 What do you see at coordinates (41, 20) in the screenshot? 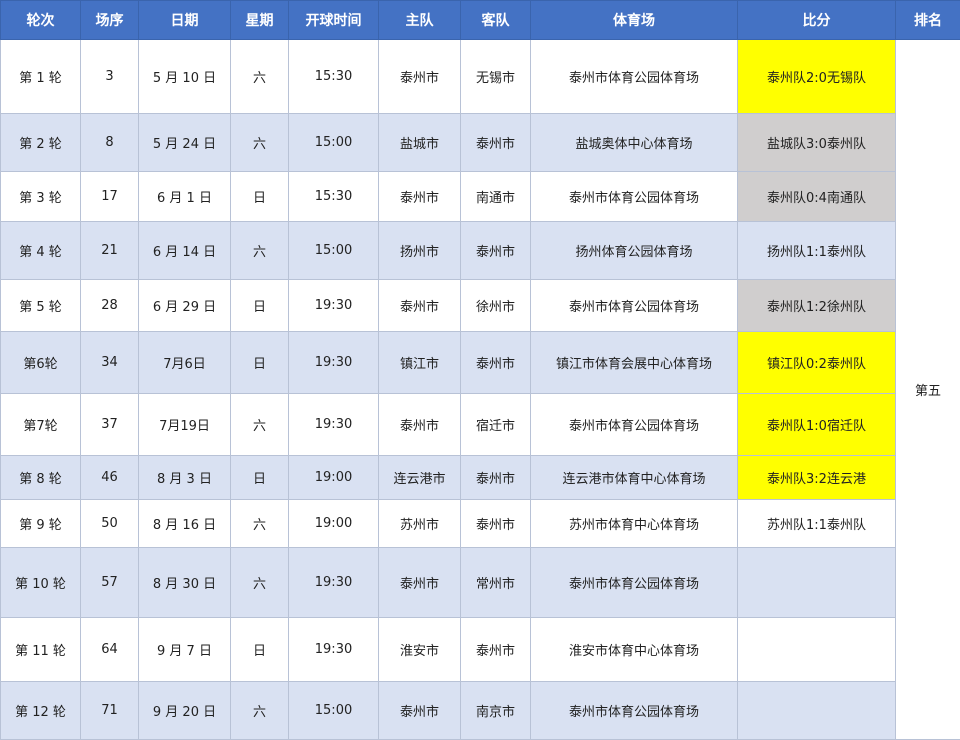
I see `header-round: 轮次` at bounding box center [41, 20].